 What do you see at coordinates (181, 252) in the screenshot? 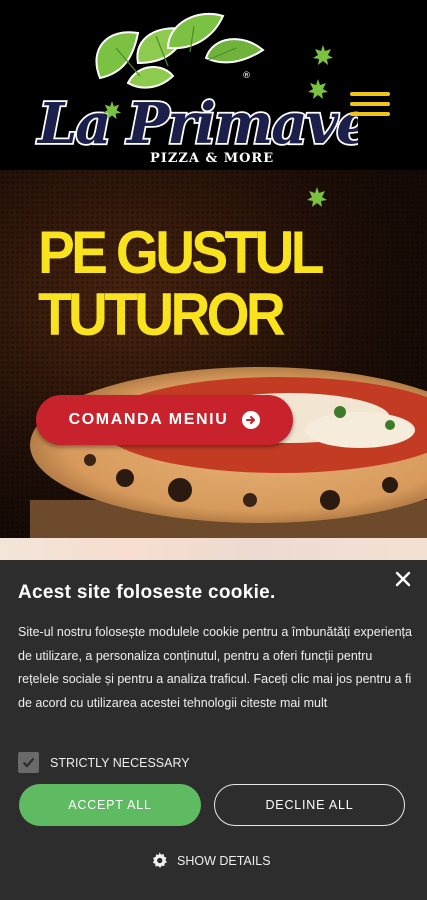
I see `hero-title-line1: PE GUSTUL` at bounding box center [181, 252].